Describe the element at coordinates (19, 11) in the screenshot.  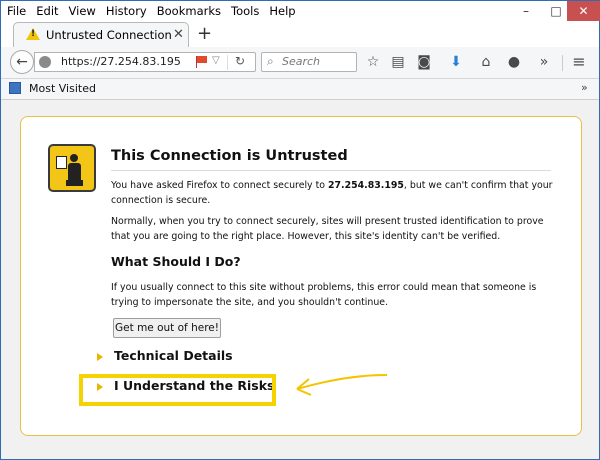
I see `menu-file: File` at that location.